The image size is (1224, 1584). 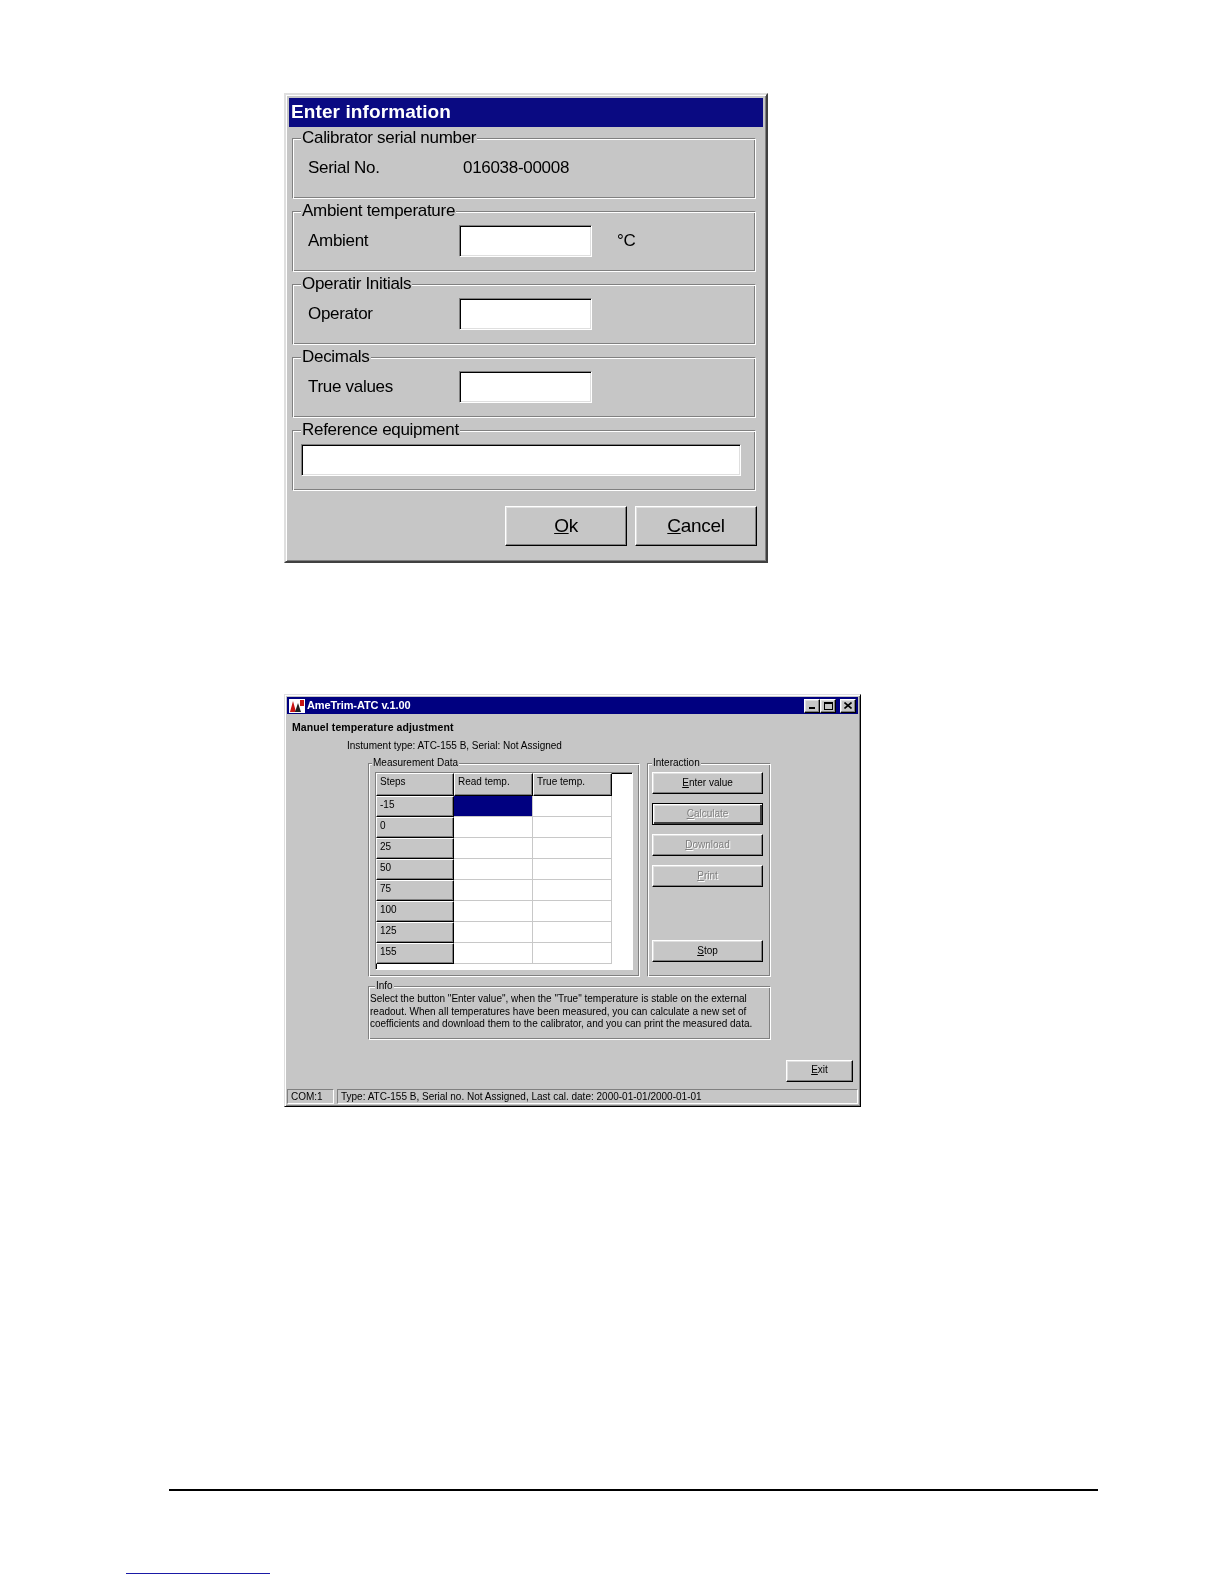 What do you see at coordinates (415, 784) in the screenshot?
I see `column-header: Steps` at bounding box center [415, 784].